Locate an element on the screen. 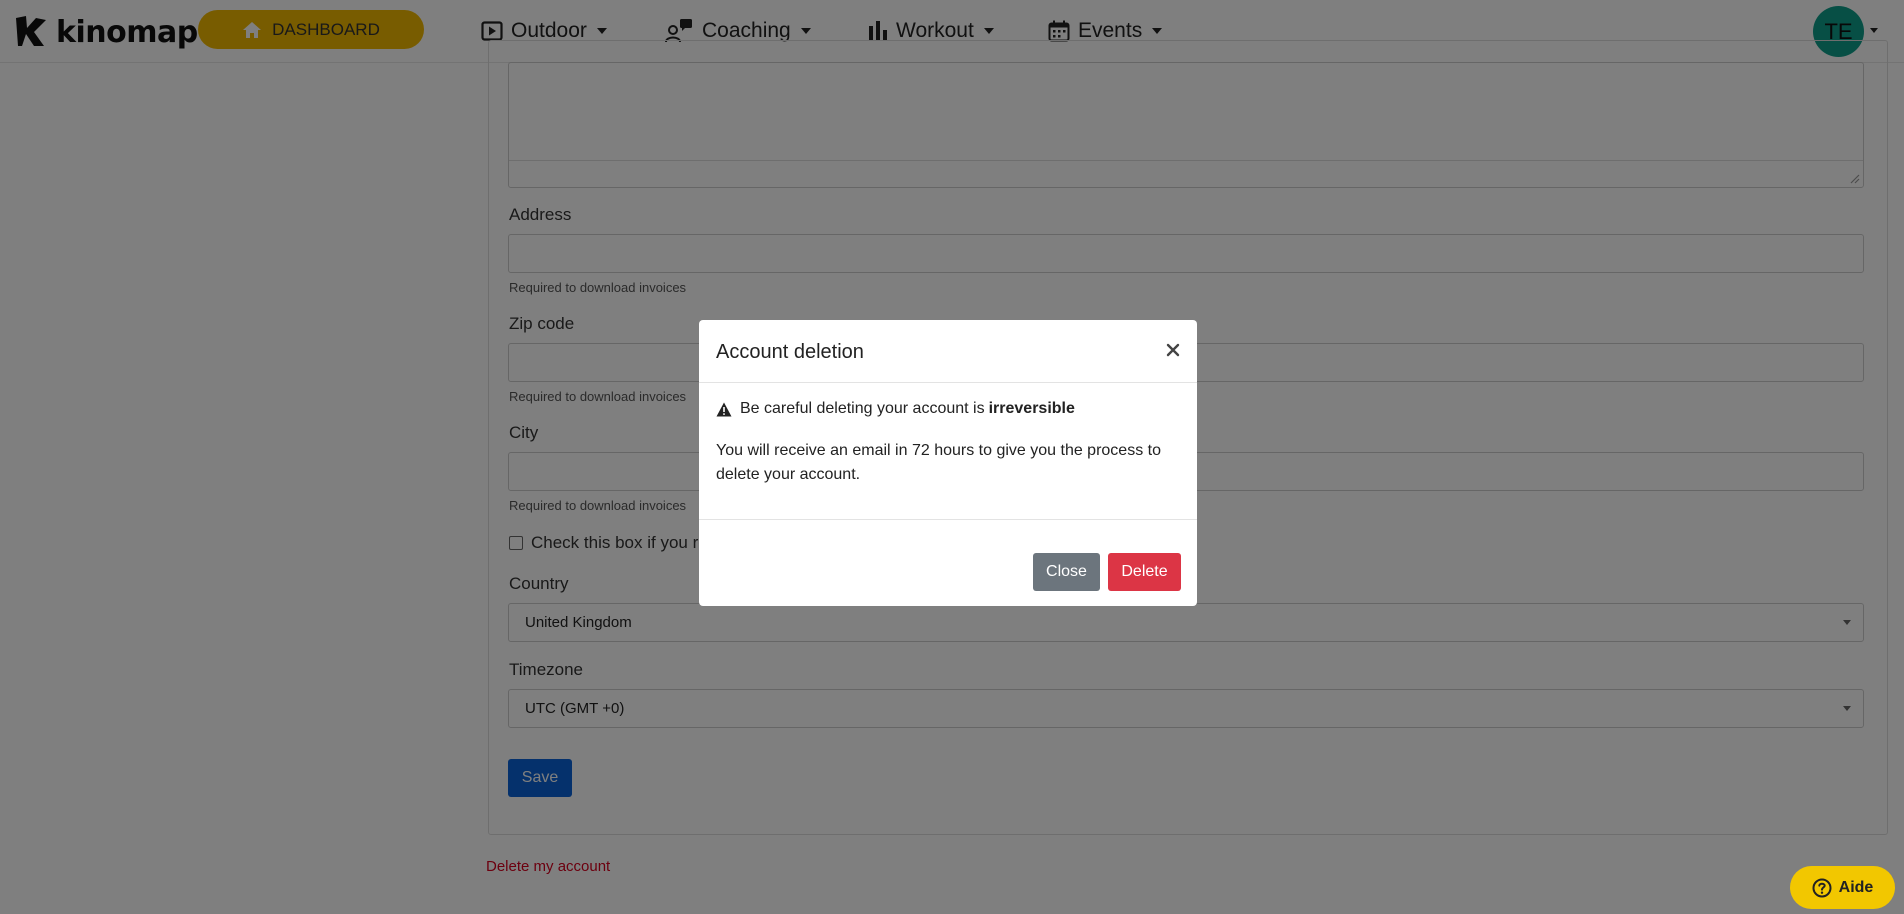 The height and width of the screenshot is (914, 1904). modal-title: Account deletion is located at coordinates (790, 352).